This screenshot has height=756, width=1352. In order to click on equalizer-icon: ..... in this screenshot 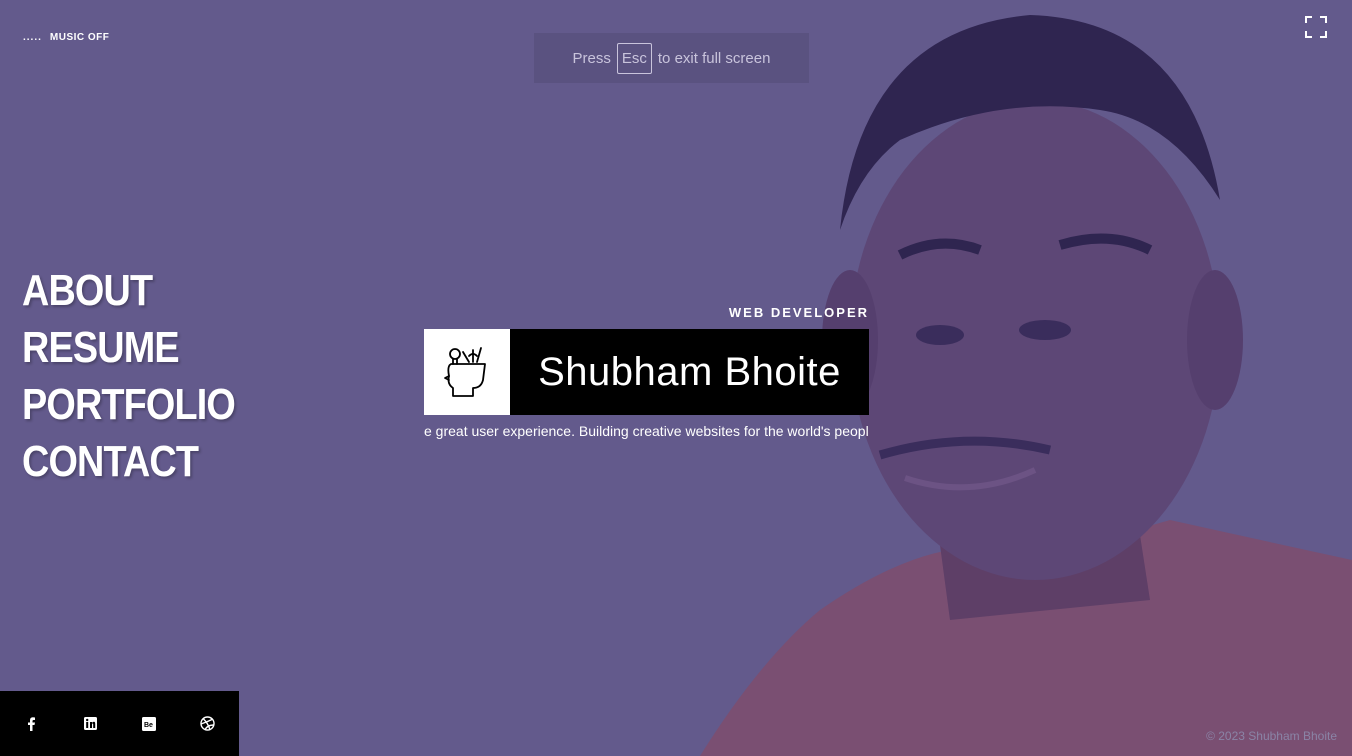, I will do `click(32, 37)`.